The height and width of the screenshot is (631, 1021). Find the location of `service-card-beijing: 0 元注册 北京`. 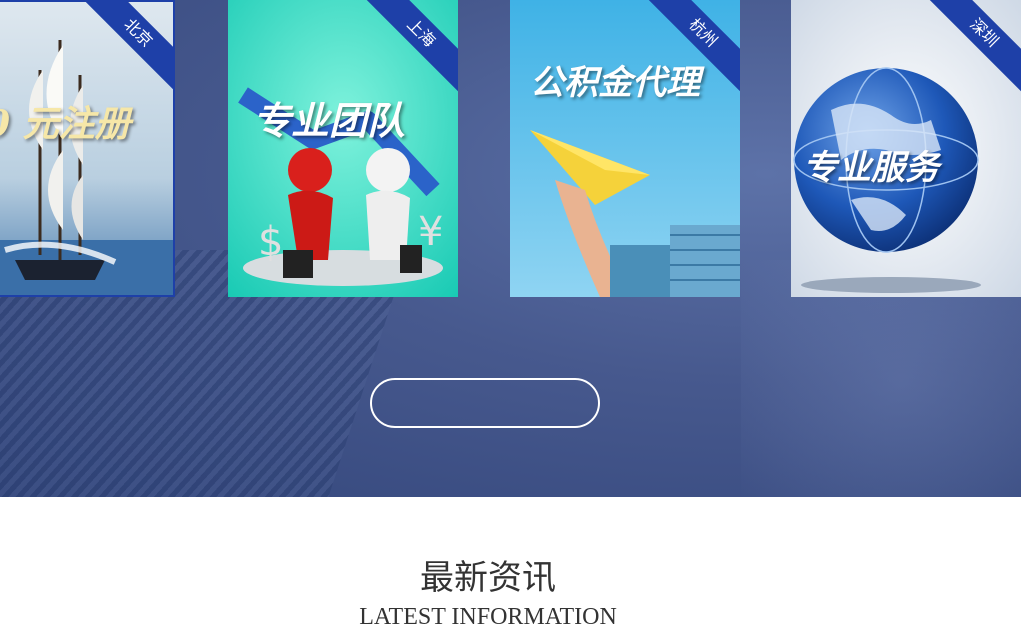

service-card-beijing: 0 元注册 北京 is located at coordinates (87, 148).